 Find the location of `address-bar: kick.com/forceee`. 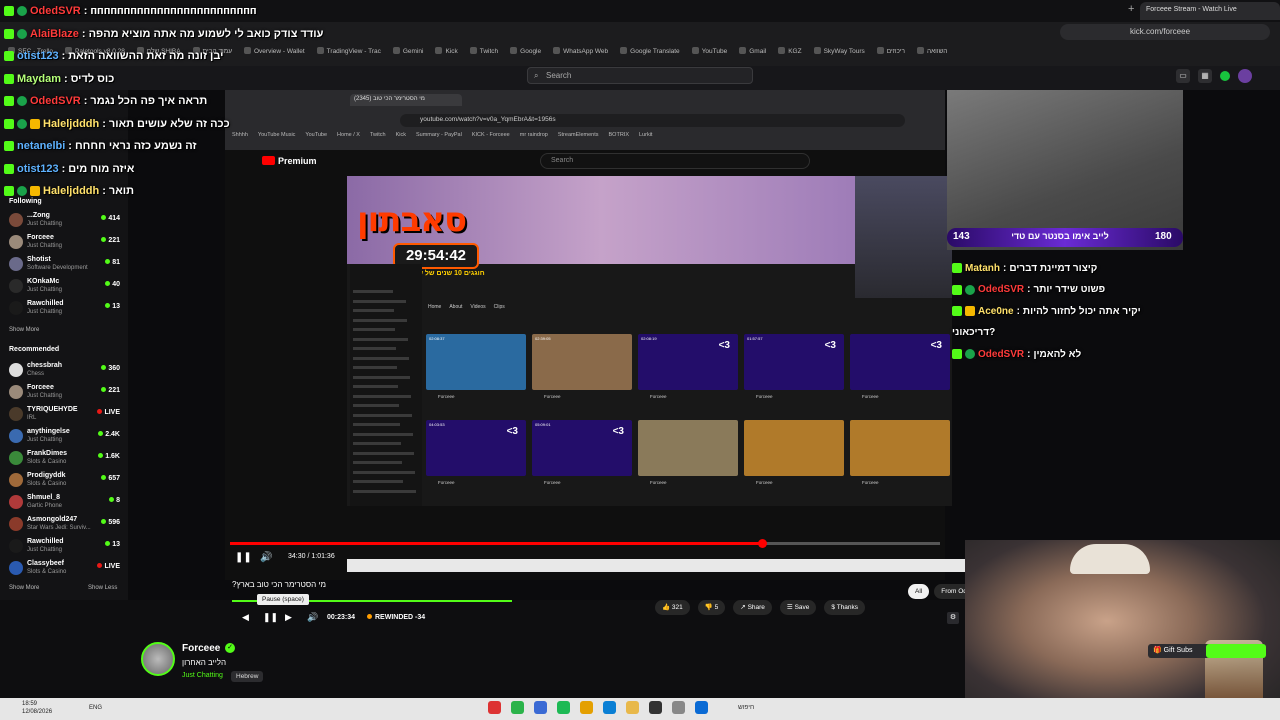

address-bar: kick.com/forceee is located at coordinates (1165, 32).